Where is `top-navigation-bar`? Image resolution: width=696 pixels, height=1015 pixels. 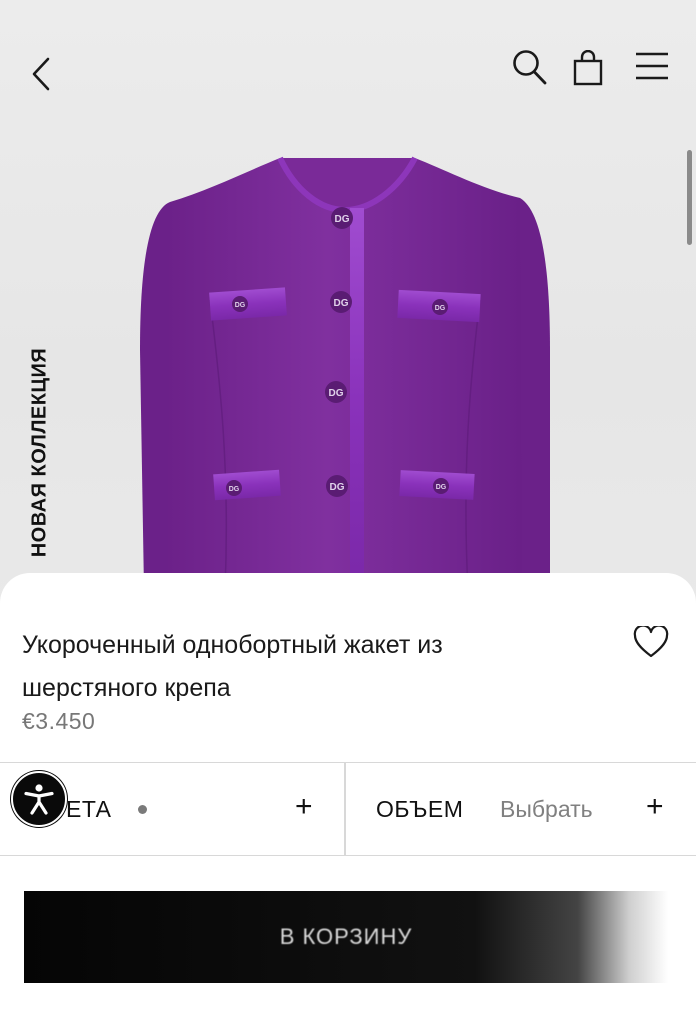 top-navigation-bar is located at coordinates (348, 70).